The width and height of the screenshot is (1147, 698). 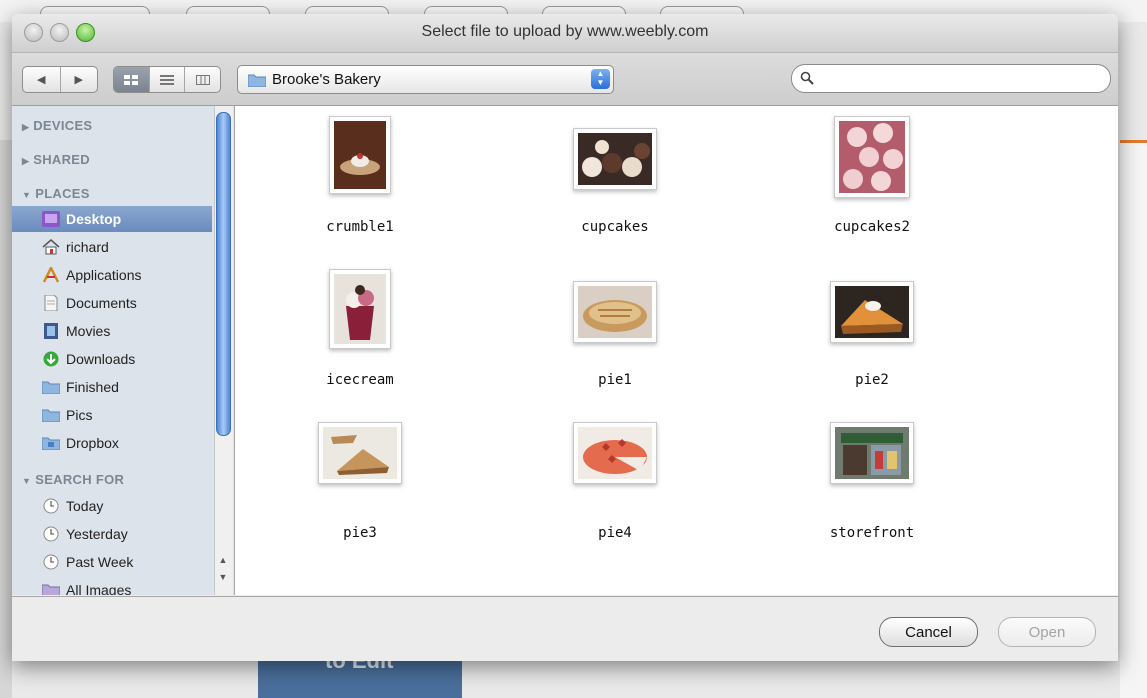 What do you see at coordinates (615, 227) in the screenshot?
I see `file-name: cupcakes` at bounding box center [615, 227].